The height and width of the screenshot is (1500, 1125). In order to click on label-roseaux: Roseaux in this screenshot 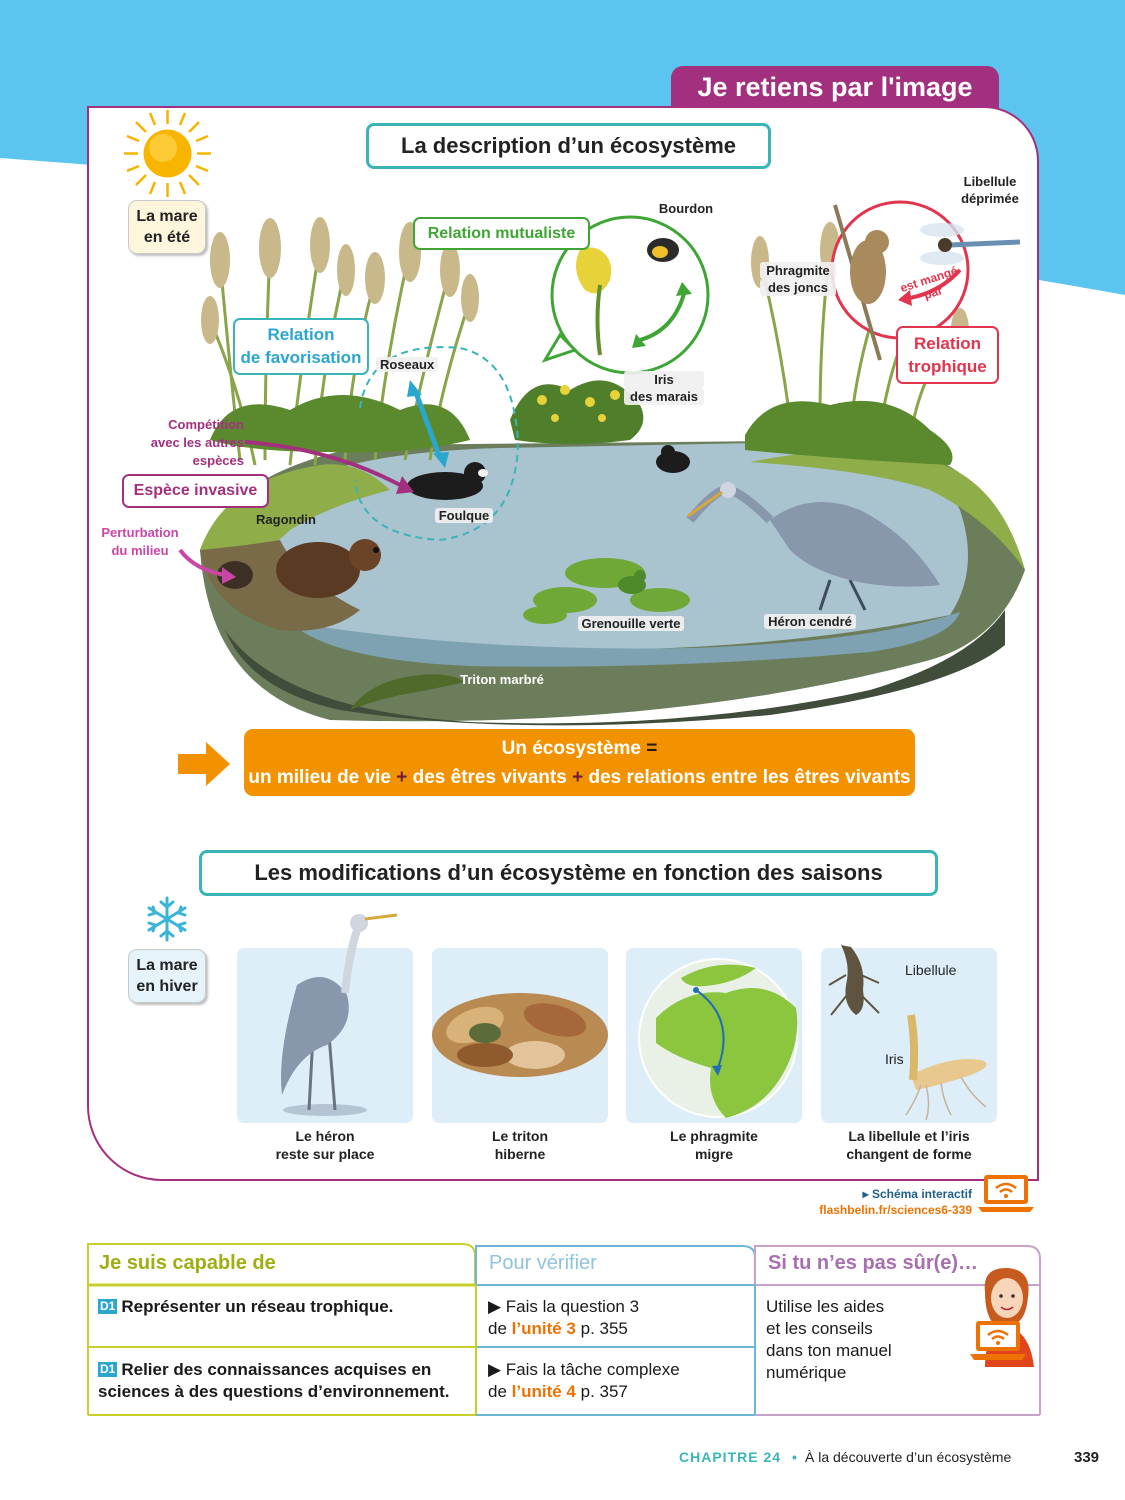, I will do `click(407, 364)`.